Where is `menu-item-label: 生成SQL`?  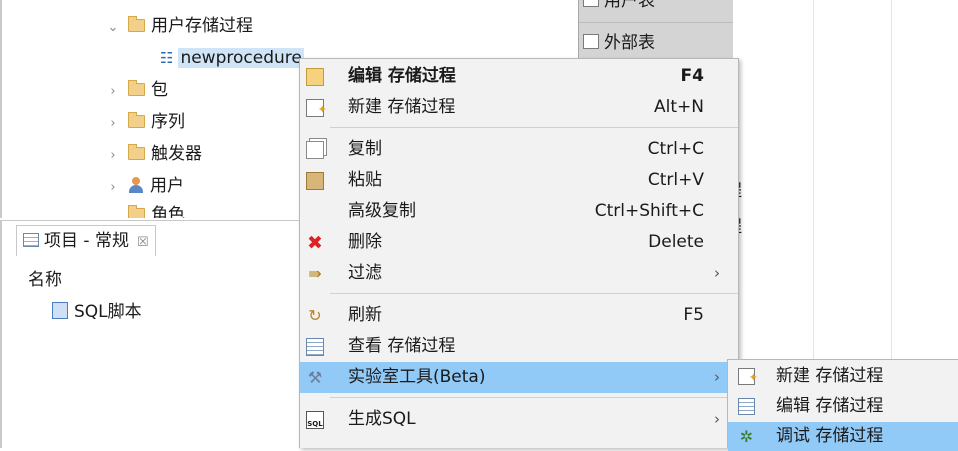
menu-item-label: 生成SQL is located at coordinates (382, 419).